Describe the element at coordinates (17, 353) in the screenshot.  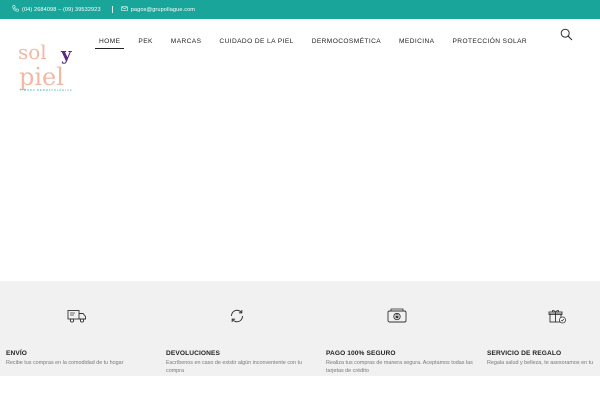
I see `feature-title: ENVÍO` at that location.